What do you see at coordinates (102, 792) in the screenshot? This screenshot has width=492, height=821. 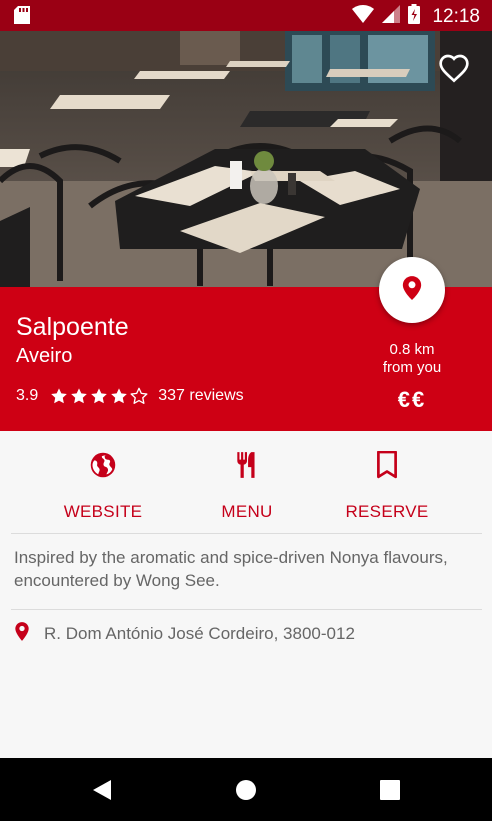 I see `back-icon` at bounding box center [102, 792].